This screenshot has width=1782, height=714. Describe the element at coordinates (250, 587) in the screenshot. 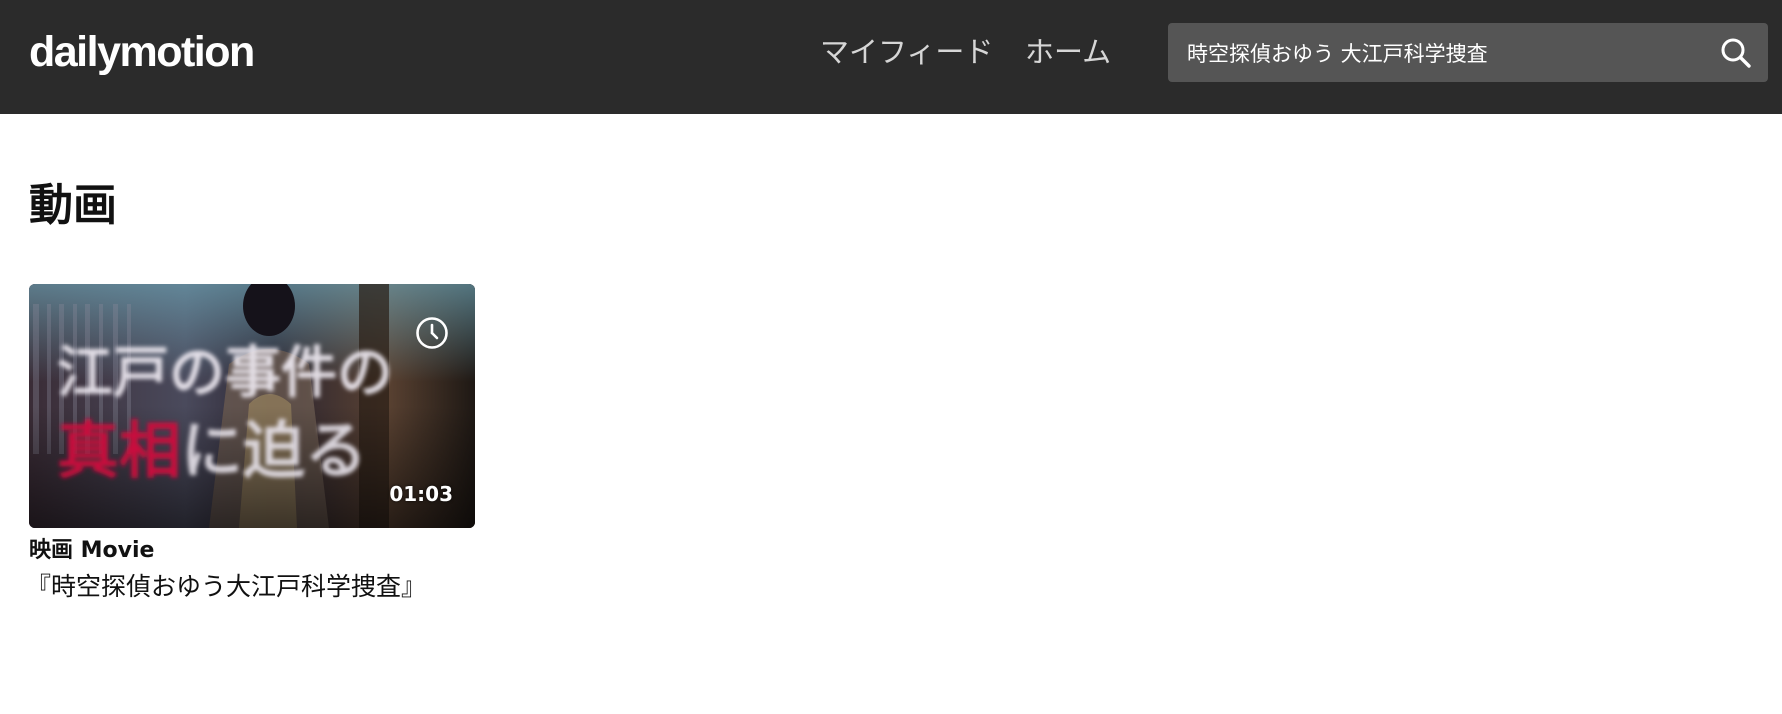

I see `video-title: 『時空探偵おゆう大江戸科学捜査』` at that location.